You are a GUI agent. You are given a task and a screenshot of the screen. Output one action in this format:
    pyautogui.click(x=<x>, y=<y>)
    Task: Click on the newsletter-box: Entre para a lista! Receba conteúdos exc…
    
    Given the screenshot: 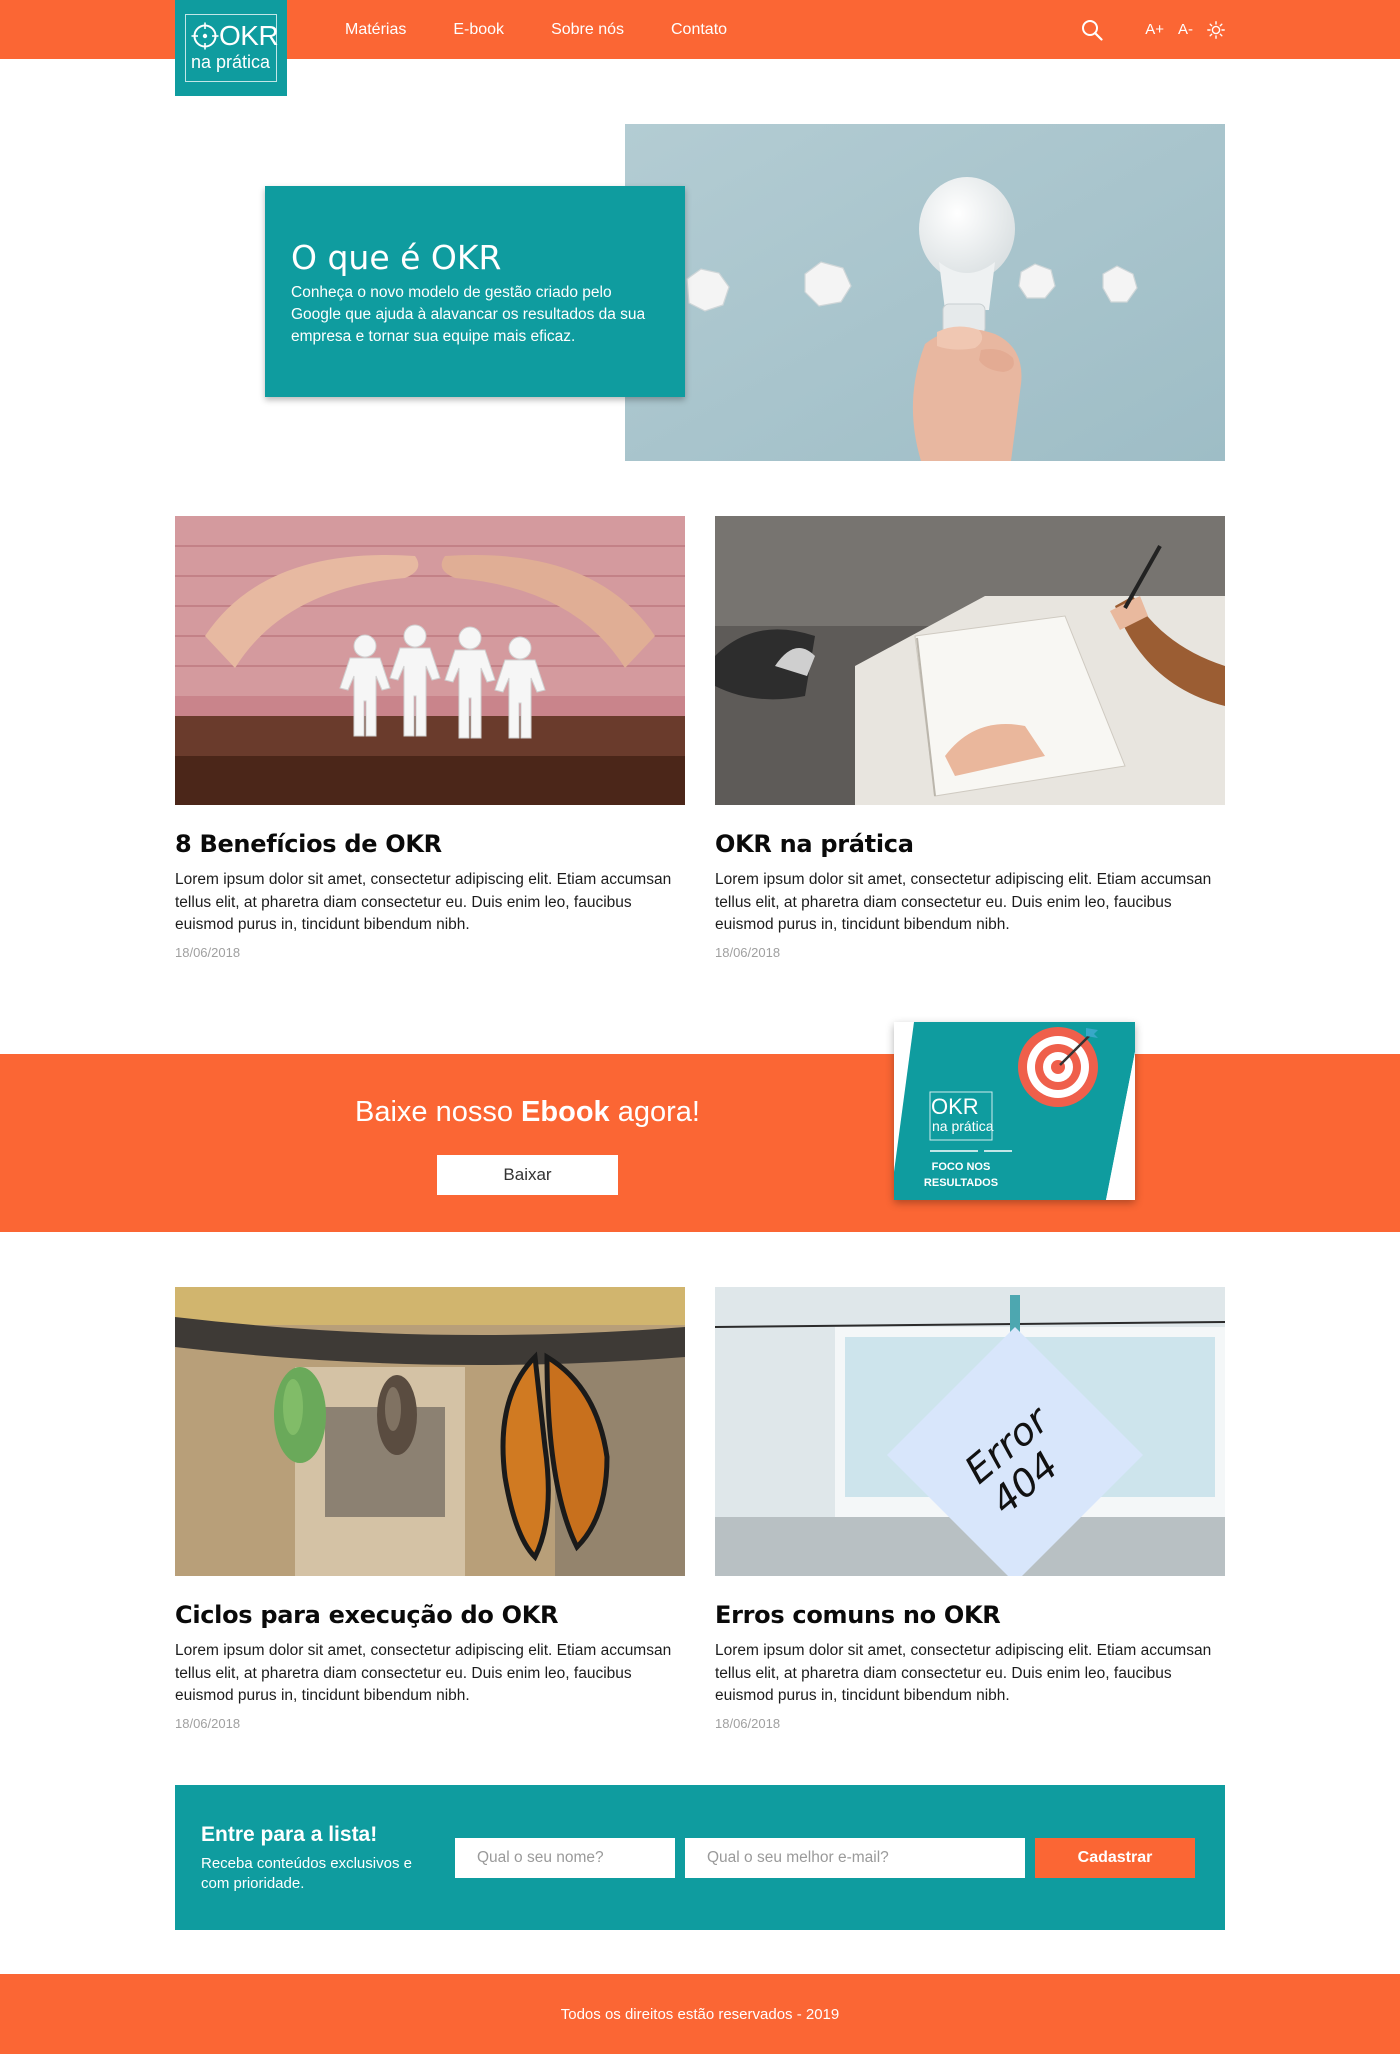 What is the action you would take?
    pyautogui.click(x=700, y=1857)
    